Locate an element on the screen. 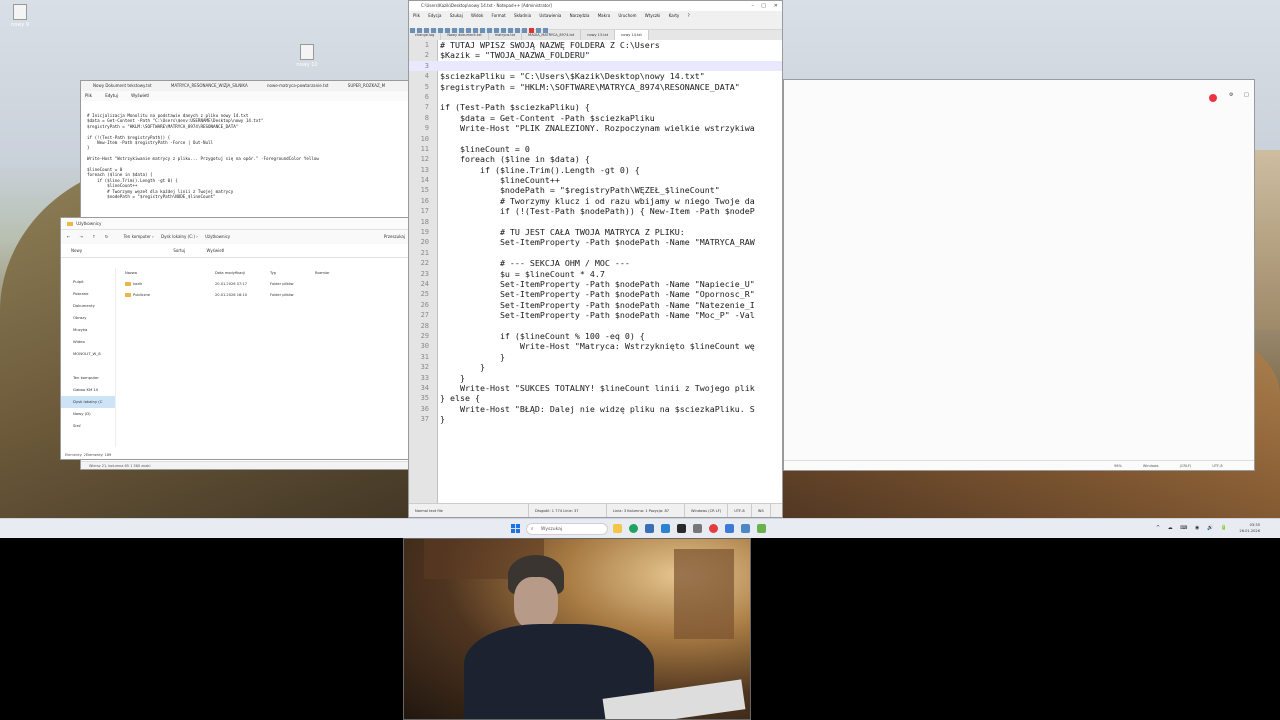 This screenshot has height=720, width=1280. code-line: 13 if ($line.Trim().Length -gt 0) { is located at coordinates (595, 170).